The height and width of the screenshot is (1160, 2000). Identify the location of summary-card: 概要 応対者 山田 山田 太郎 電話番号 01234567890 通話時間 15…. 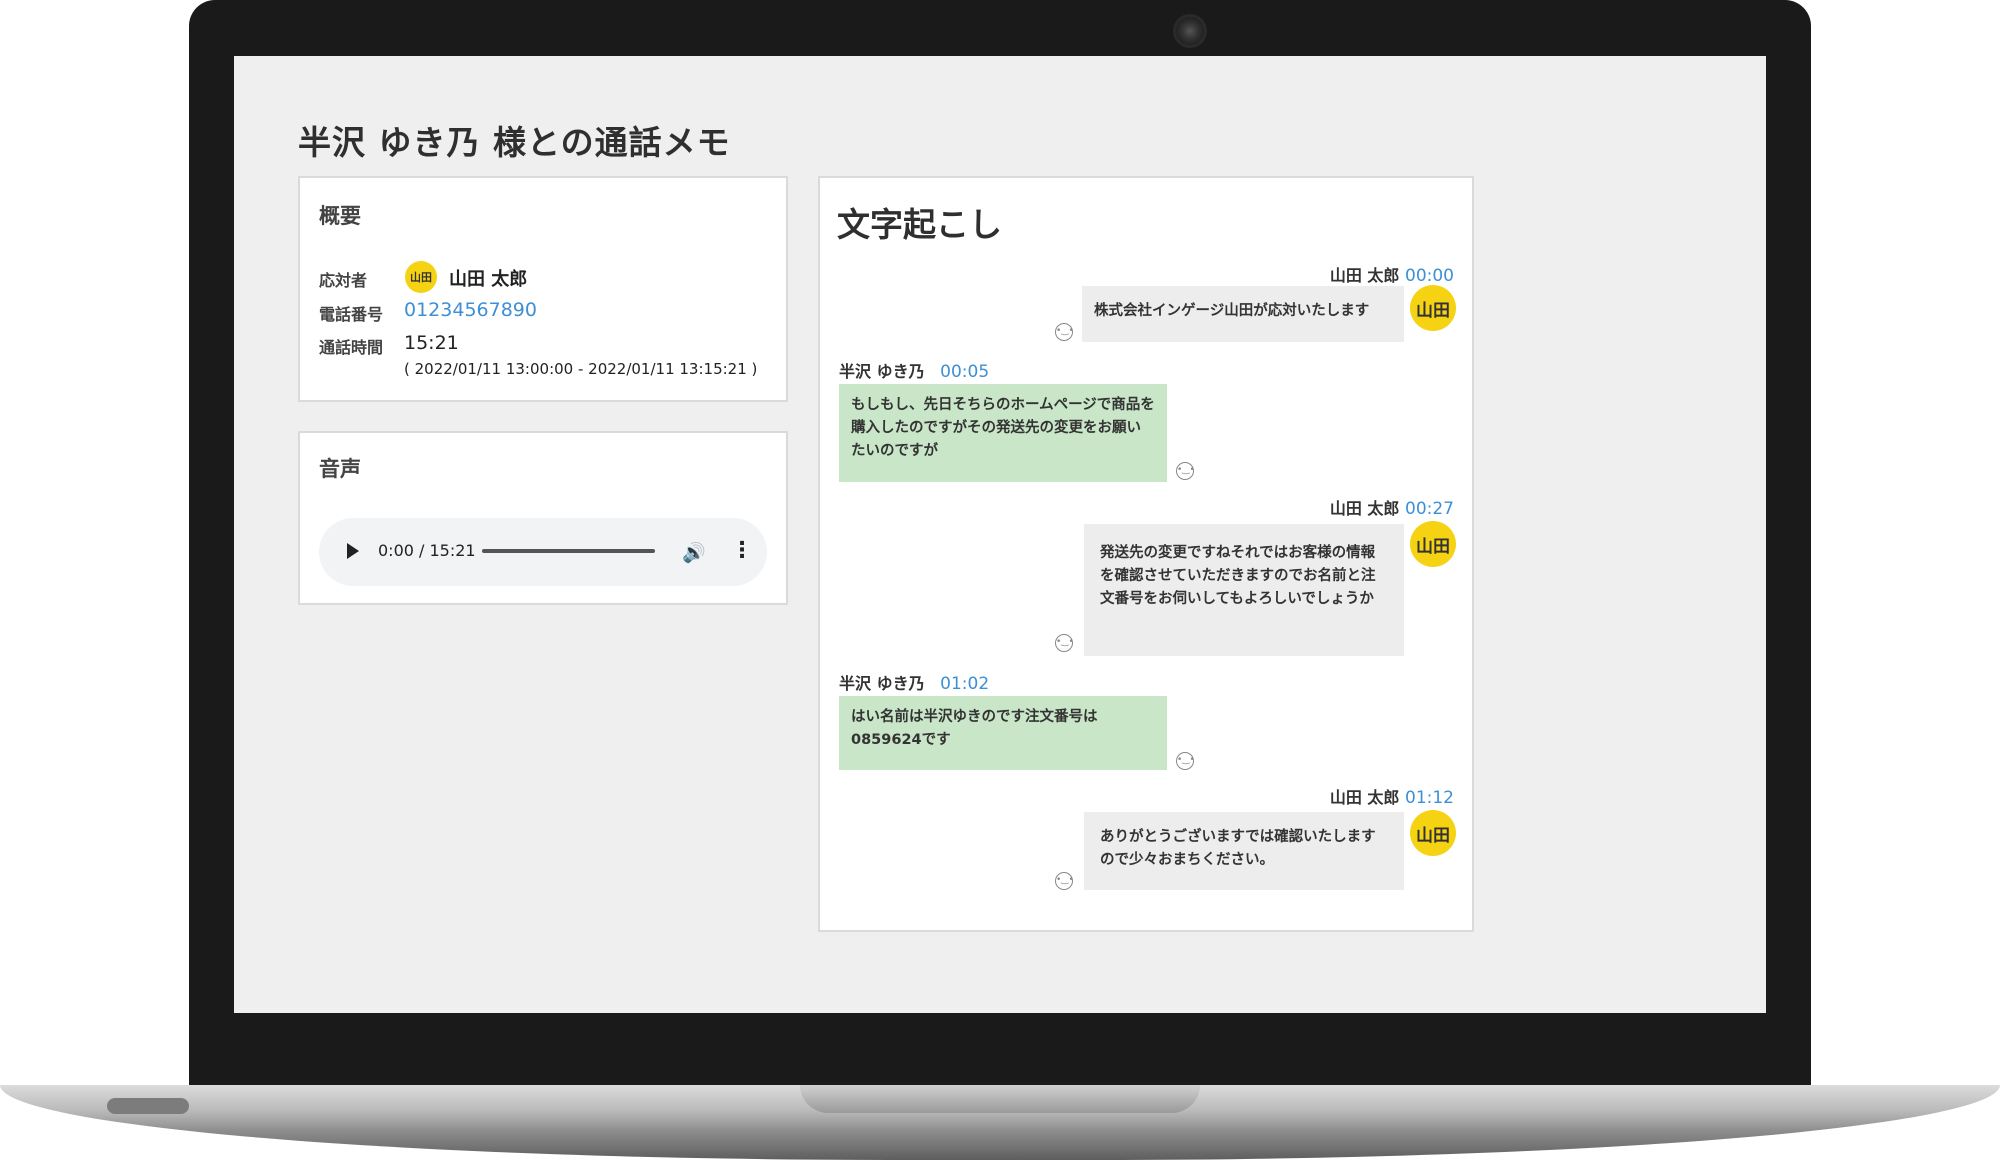
(543, 289).